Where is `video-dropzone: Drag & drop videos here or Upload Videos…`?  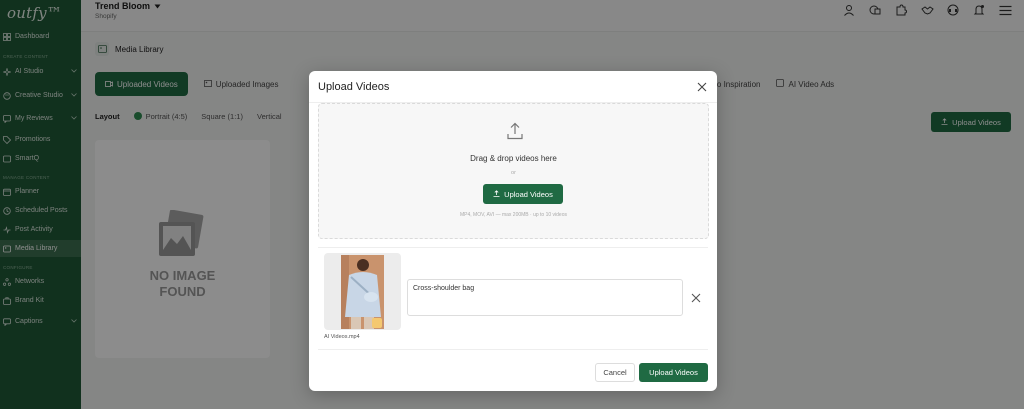
video-dropzone: Drag & drop videos here or Upload Videos… is located at coordinates (513, 171).